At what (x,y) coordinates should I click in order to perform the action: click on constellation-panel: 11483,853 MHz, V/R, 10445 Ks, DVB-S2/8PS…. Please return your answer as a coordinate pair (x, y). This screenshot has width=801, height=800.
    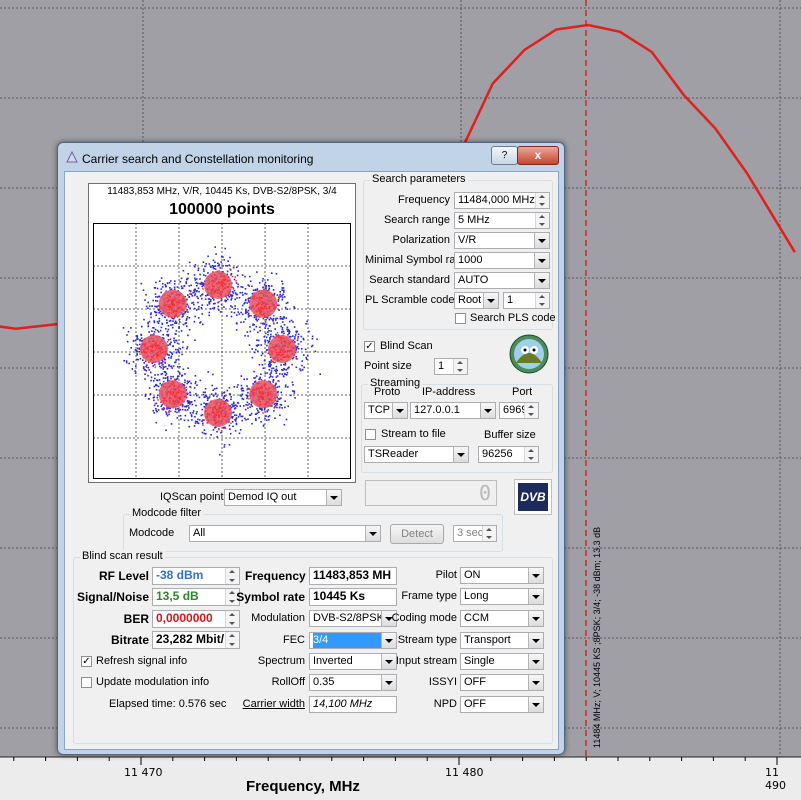
    Looking at the image, I should click on (222, 333).